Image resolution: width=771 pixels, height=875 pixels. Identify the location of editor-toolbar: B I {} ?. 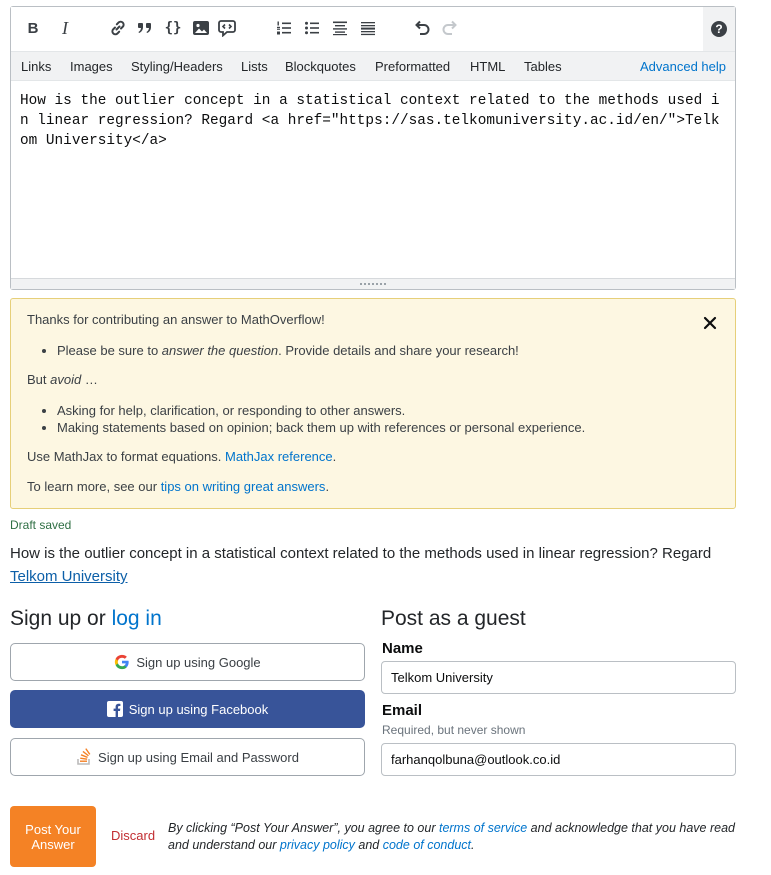
(373, 29).